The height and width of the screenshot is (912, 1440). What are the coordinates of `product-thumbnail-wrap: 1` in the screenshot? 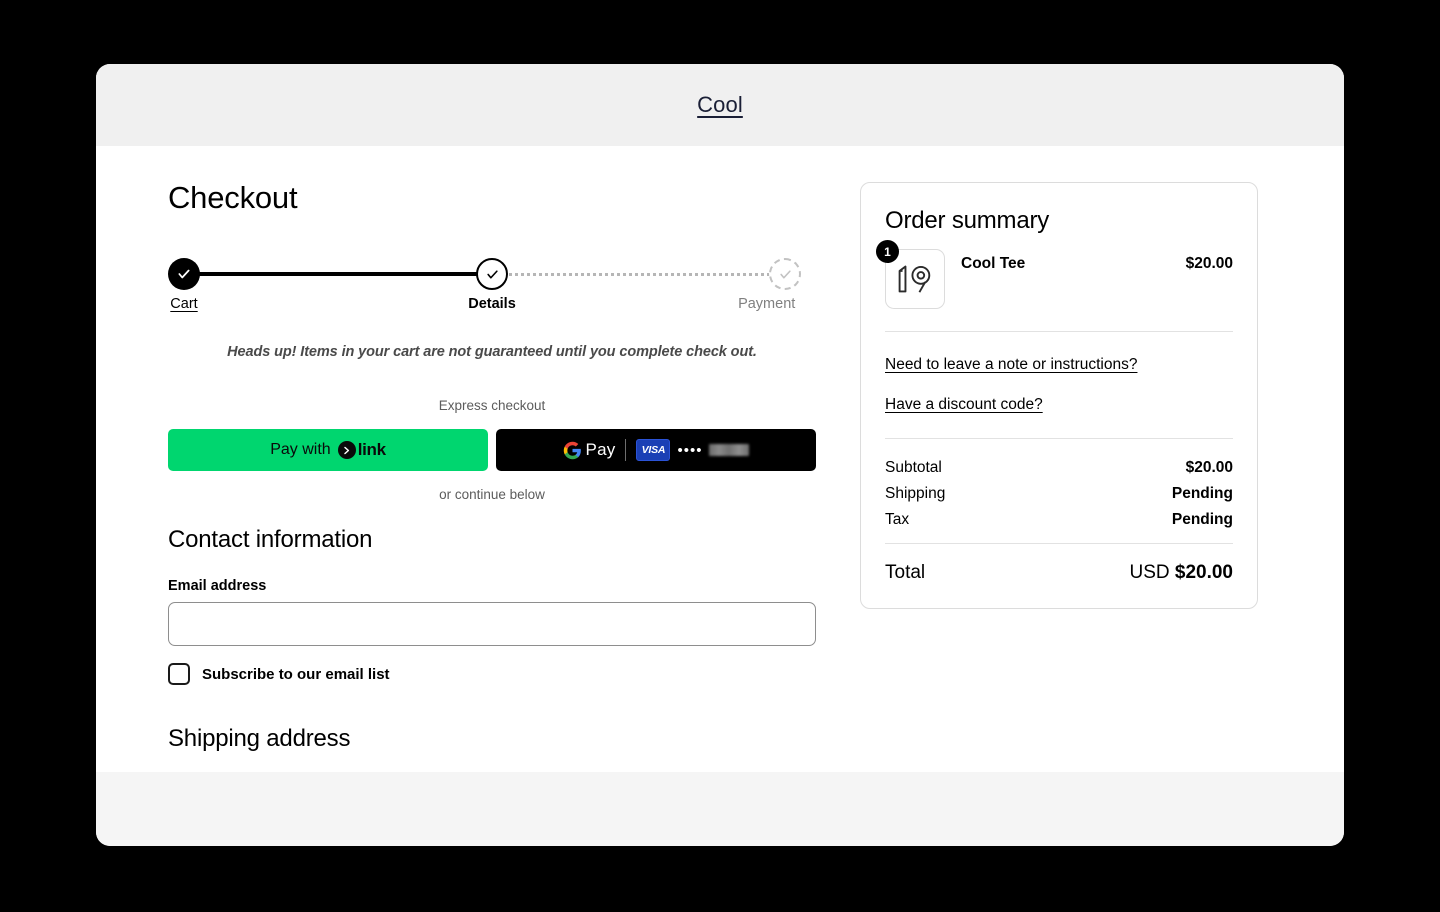 It's located at (910, 274).